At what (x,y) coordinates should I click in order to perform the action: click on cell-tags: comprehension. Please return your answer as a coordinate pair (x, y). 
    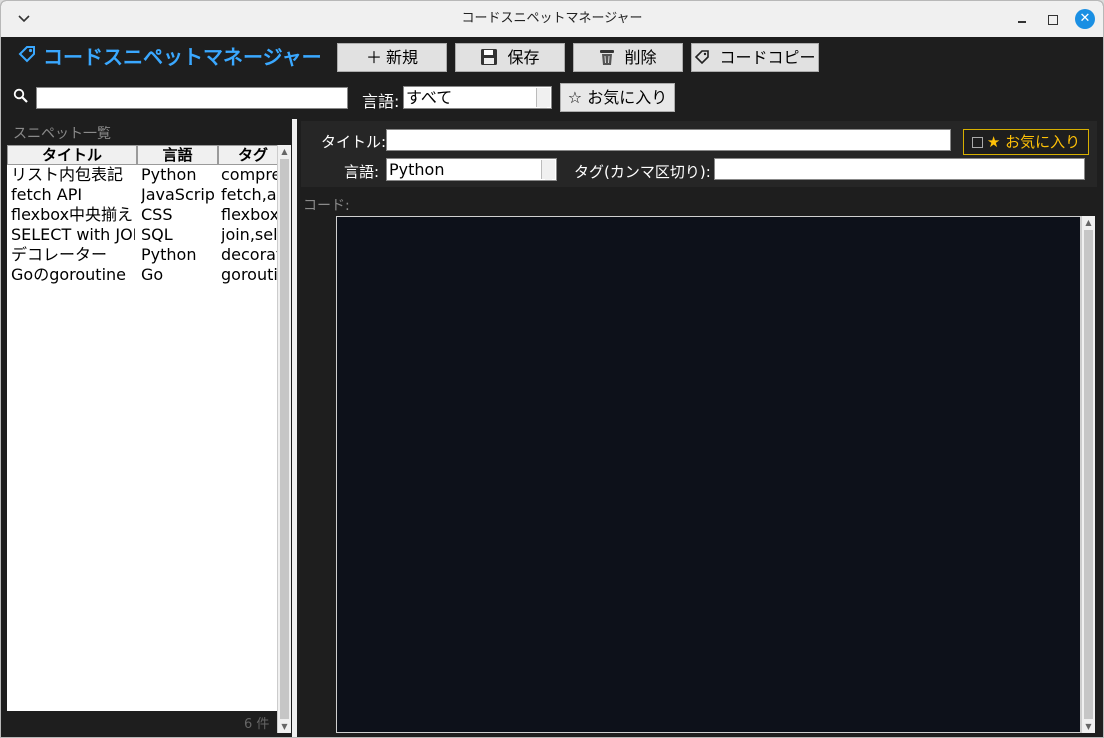
    Looking at the image, I should click on (249, 174).